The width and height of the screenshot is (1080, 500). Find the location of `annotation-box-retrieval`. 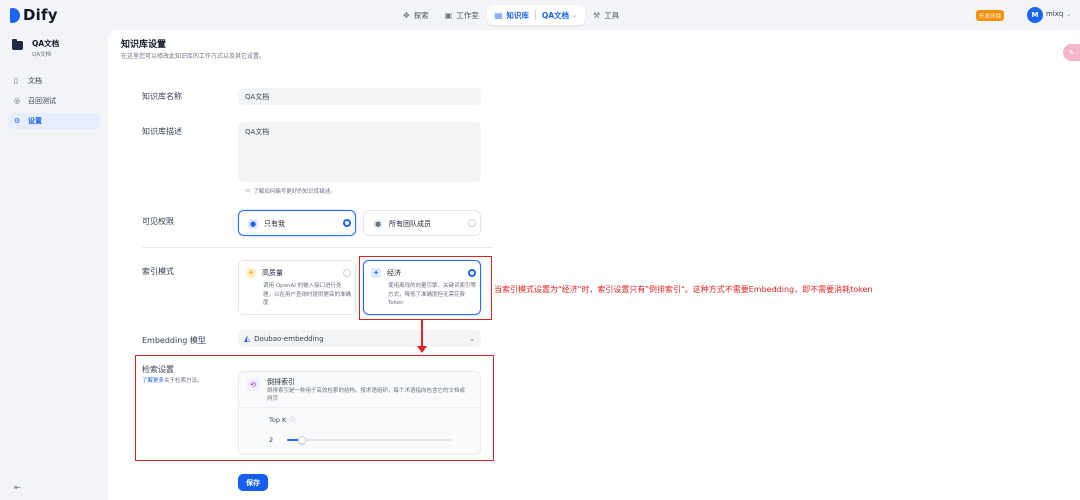

annotation-box-retrieval is located at coordinates (314, 408).